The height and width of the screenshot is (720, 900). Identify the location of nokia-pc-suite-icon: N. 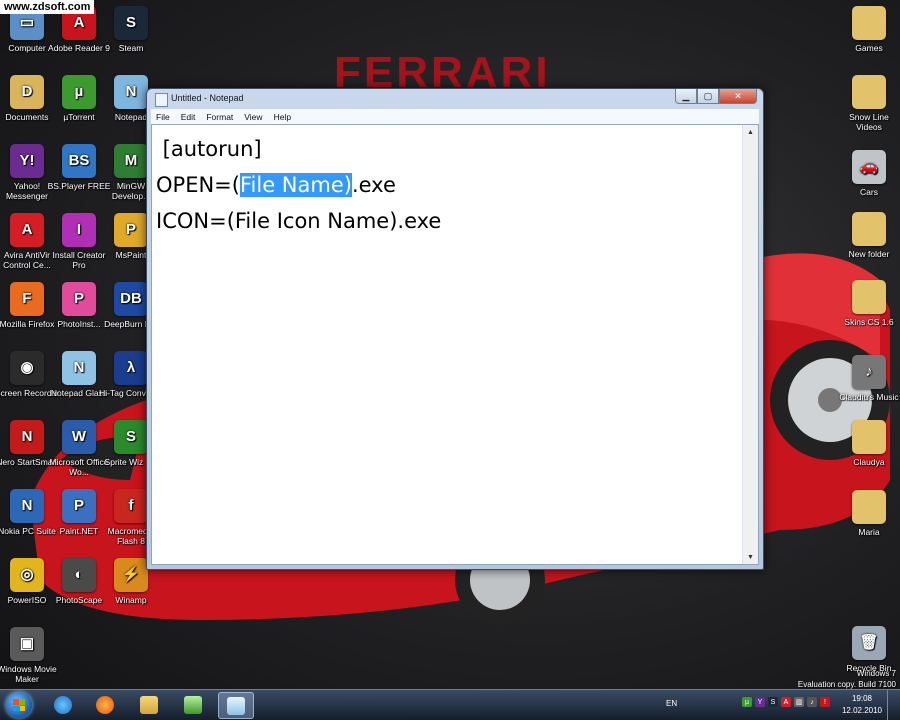
(27, 506).